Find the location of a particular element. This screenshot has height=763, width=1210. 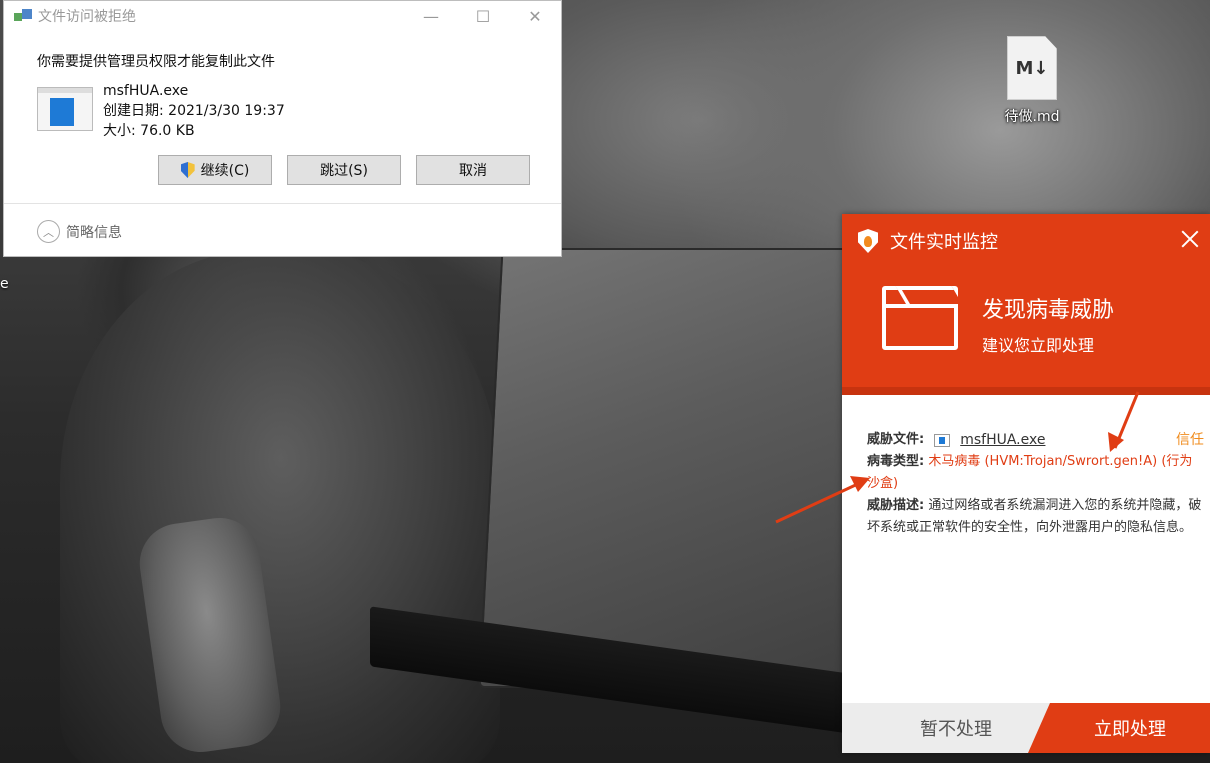

folder-icon is located at coordinates (920, 318).